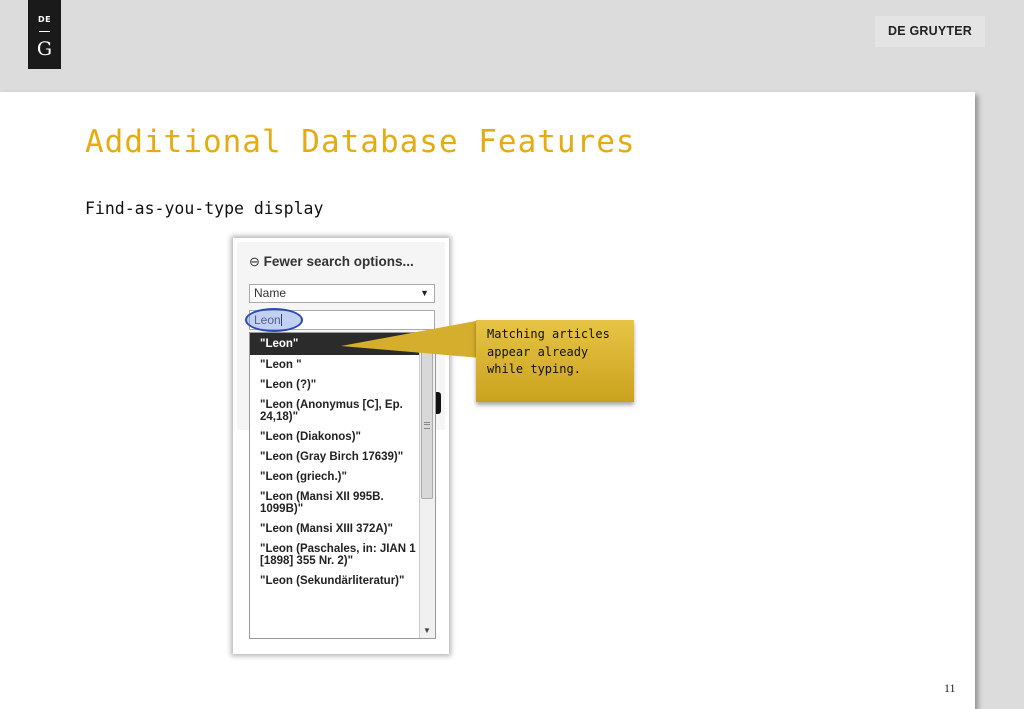 The height and width of the screenshot is (709, 1024). What do you see at coordinates (342, 320) in the screenshot?
I see `search-input: Leon` at bounding box center [342, 320].